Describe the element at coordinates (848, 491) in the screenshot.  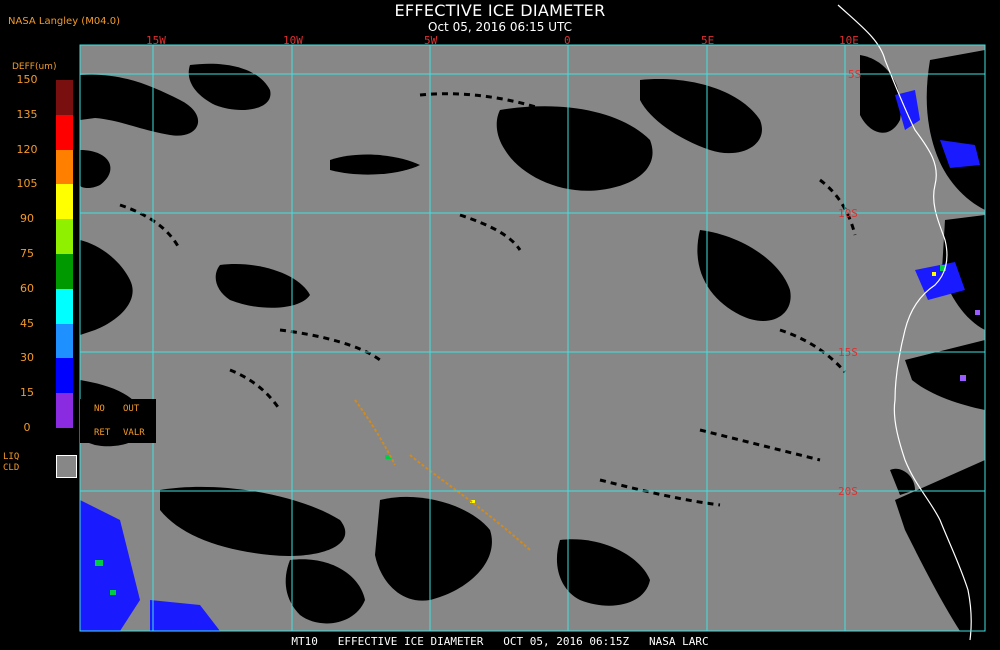
I see `lat-label-20s: 20S` at that location.